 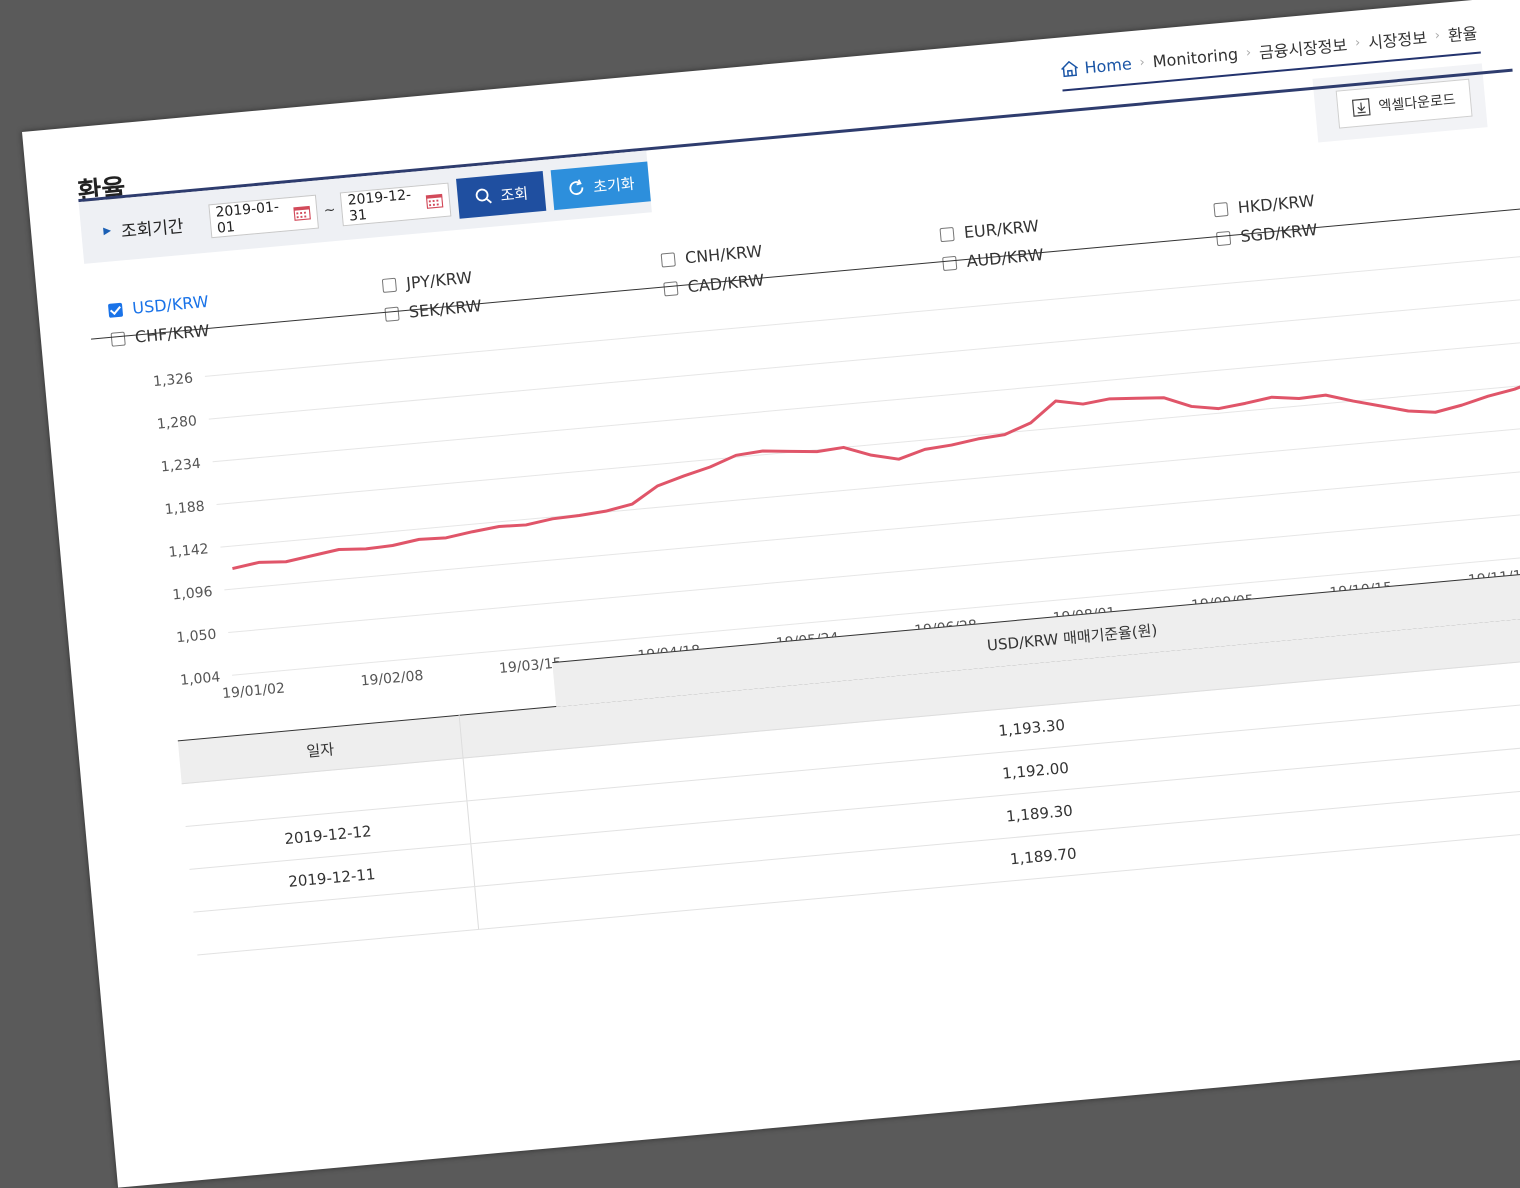 What do you see at coordinates (196, 637) in the screenshot?
I see `y-tick-label: 1,050` at bounding box center [196, 637].